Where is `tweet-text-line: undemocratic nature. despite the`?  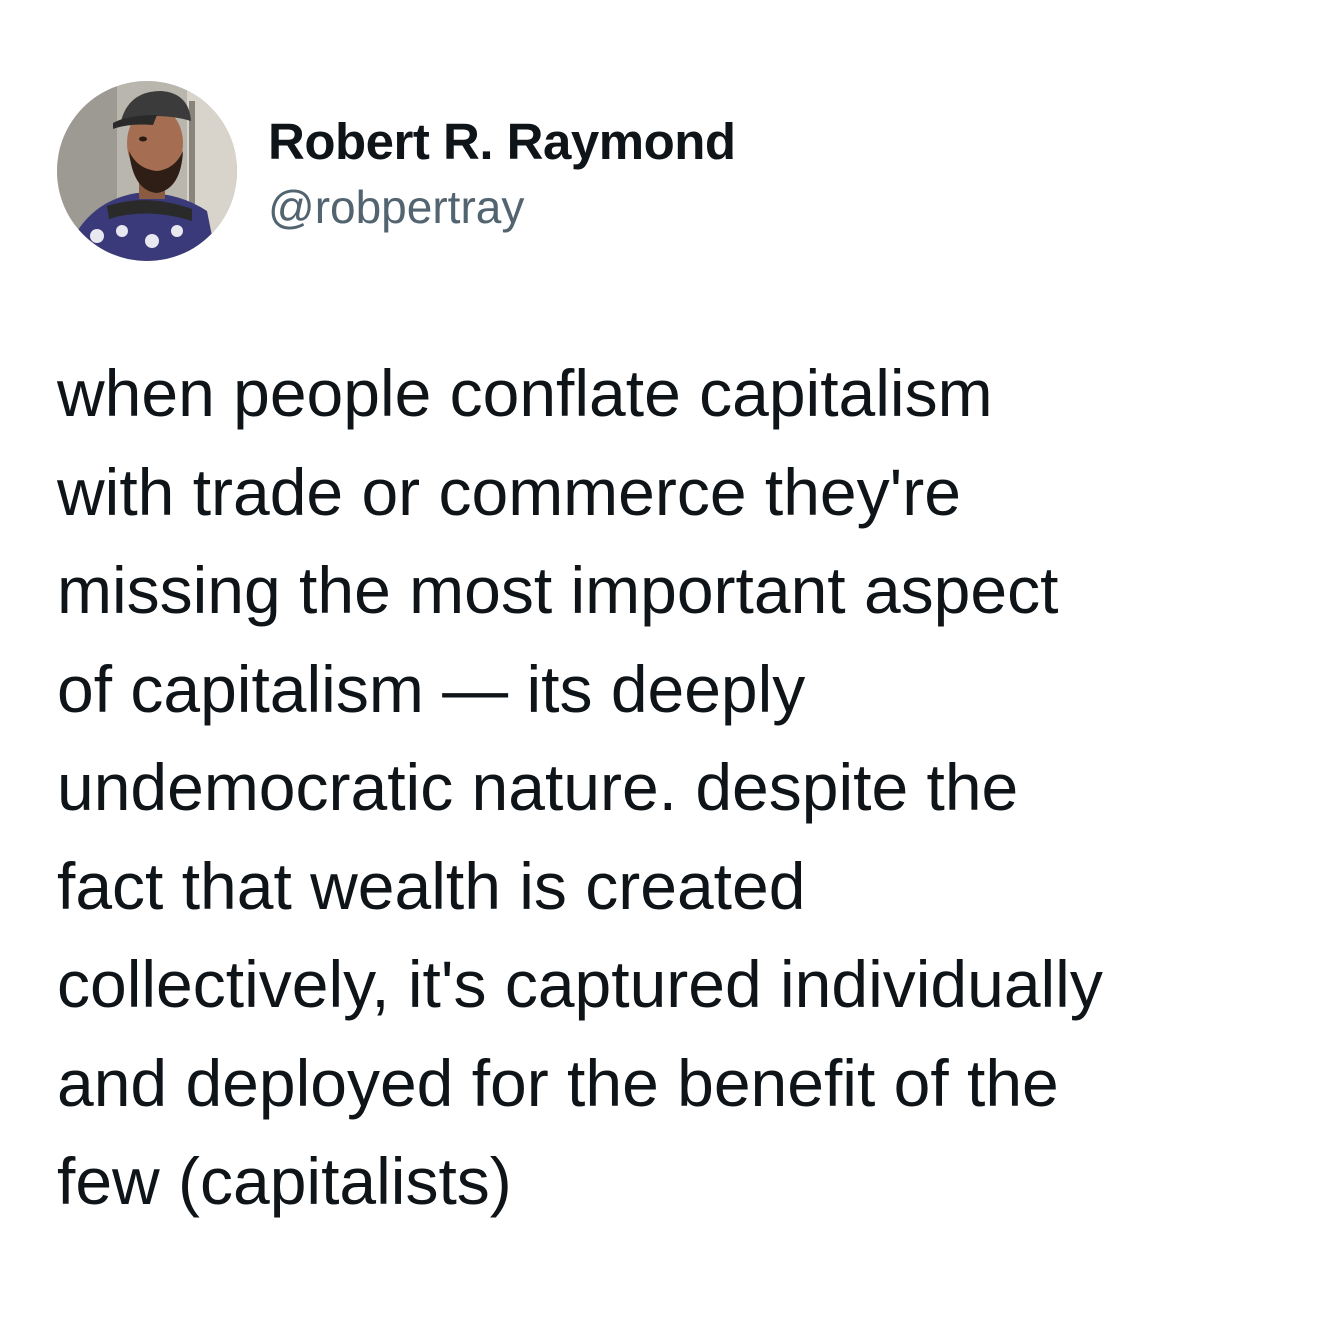
tweet-text-line: undemocratic nature. despite the is located at coordinates (538, 787).